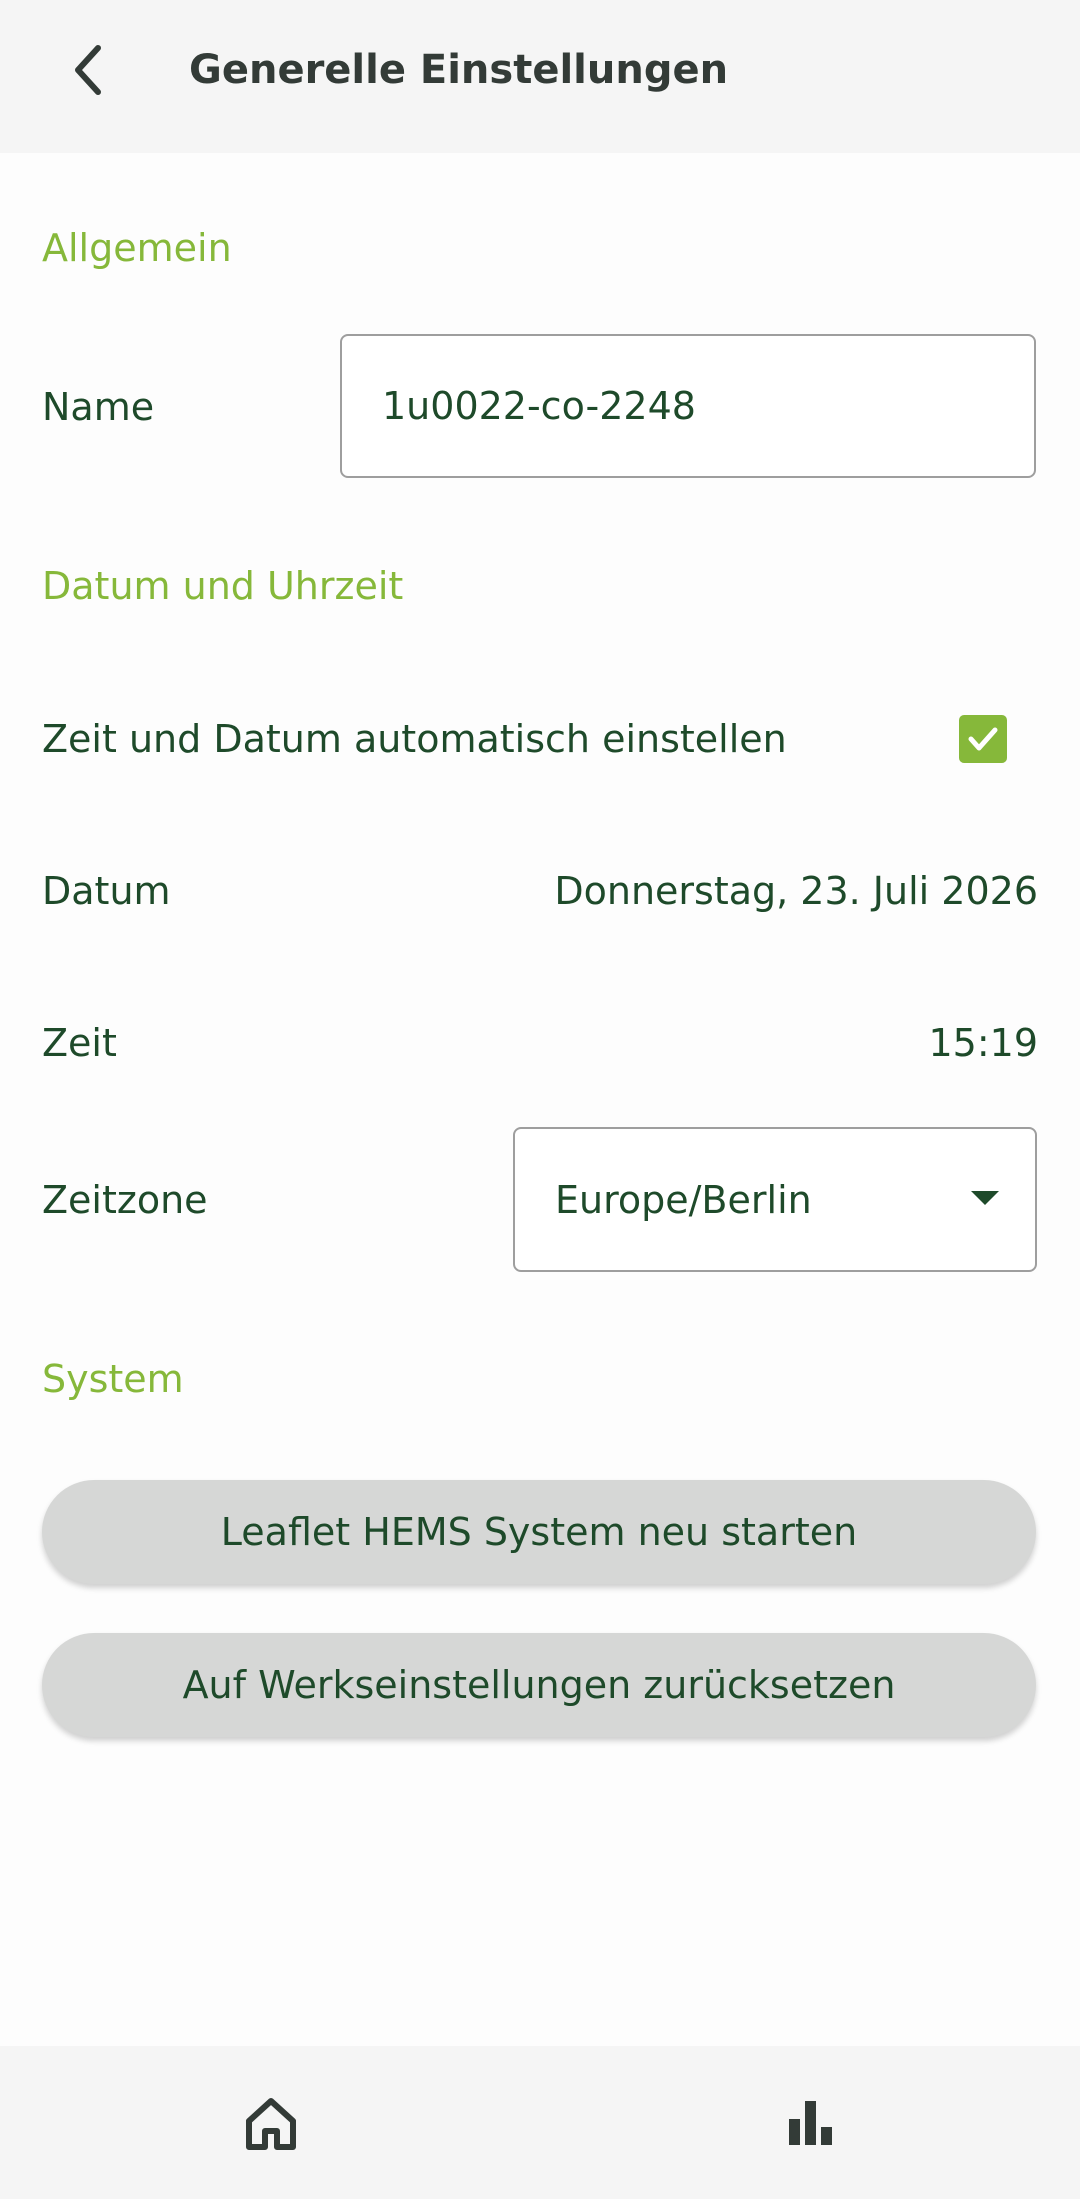 The image size is (1080, 2199). I want to click on timezone-selected-value: Europe/Berlin, so click(683, 1200).